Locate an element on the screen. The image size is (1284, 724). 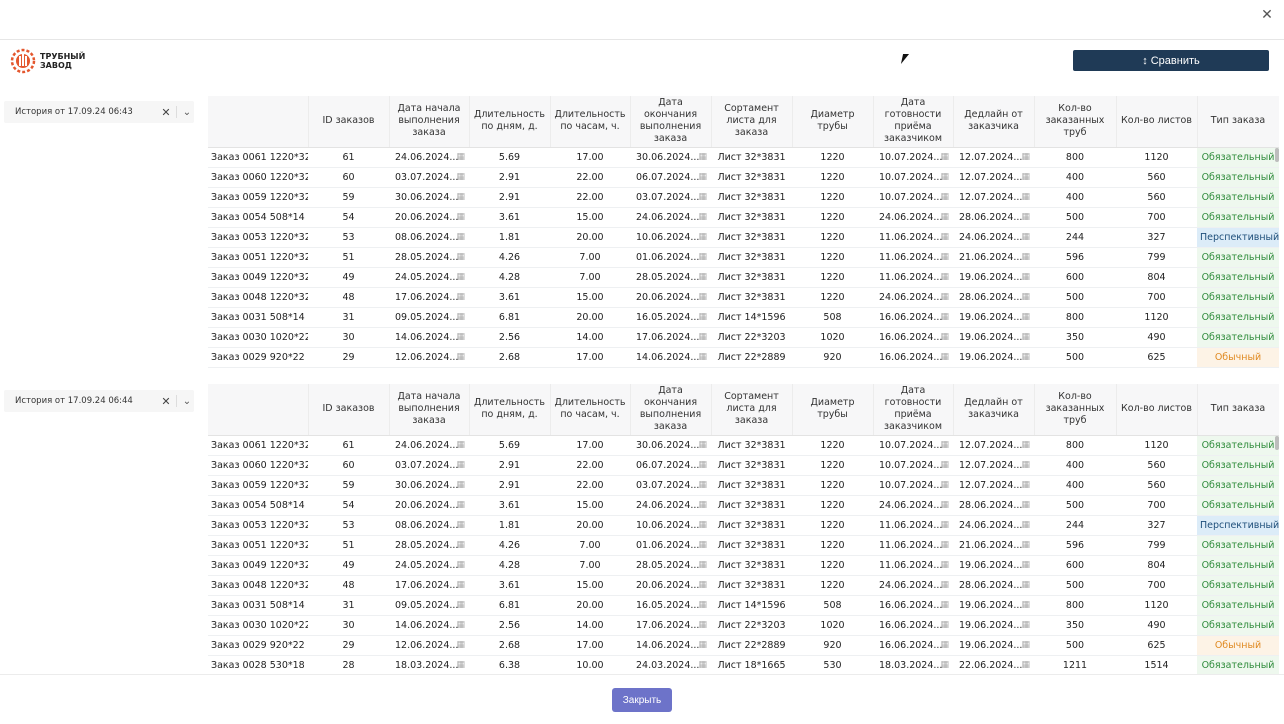
column-header: ID заказов is located at coordinates (349, 122).